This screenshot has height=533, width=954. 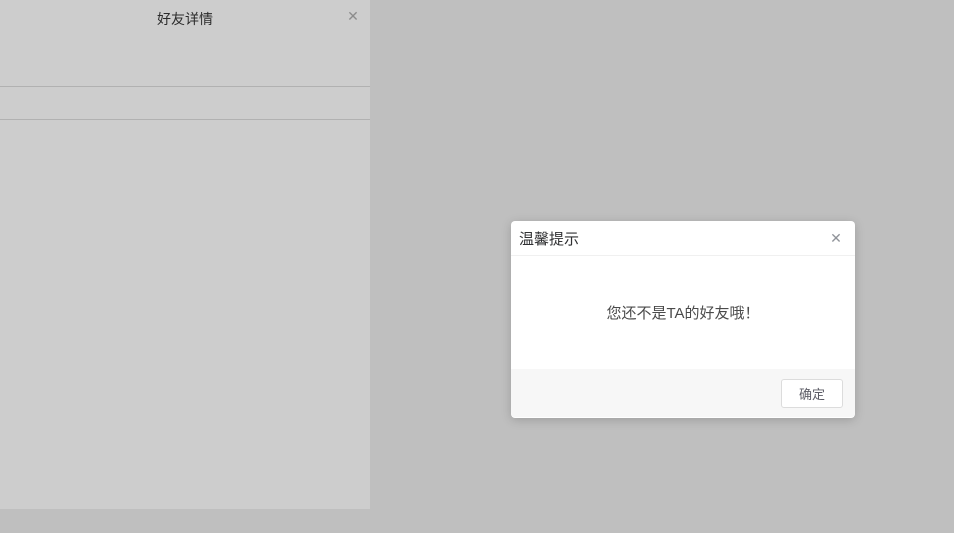 What do you see at coordinates (185, 43) in the screenshot?
I see `friend-detail-header: 好友详情 ✕` at bounding box center [185, 43].